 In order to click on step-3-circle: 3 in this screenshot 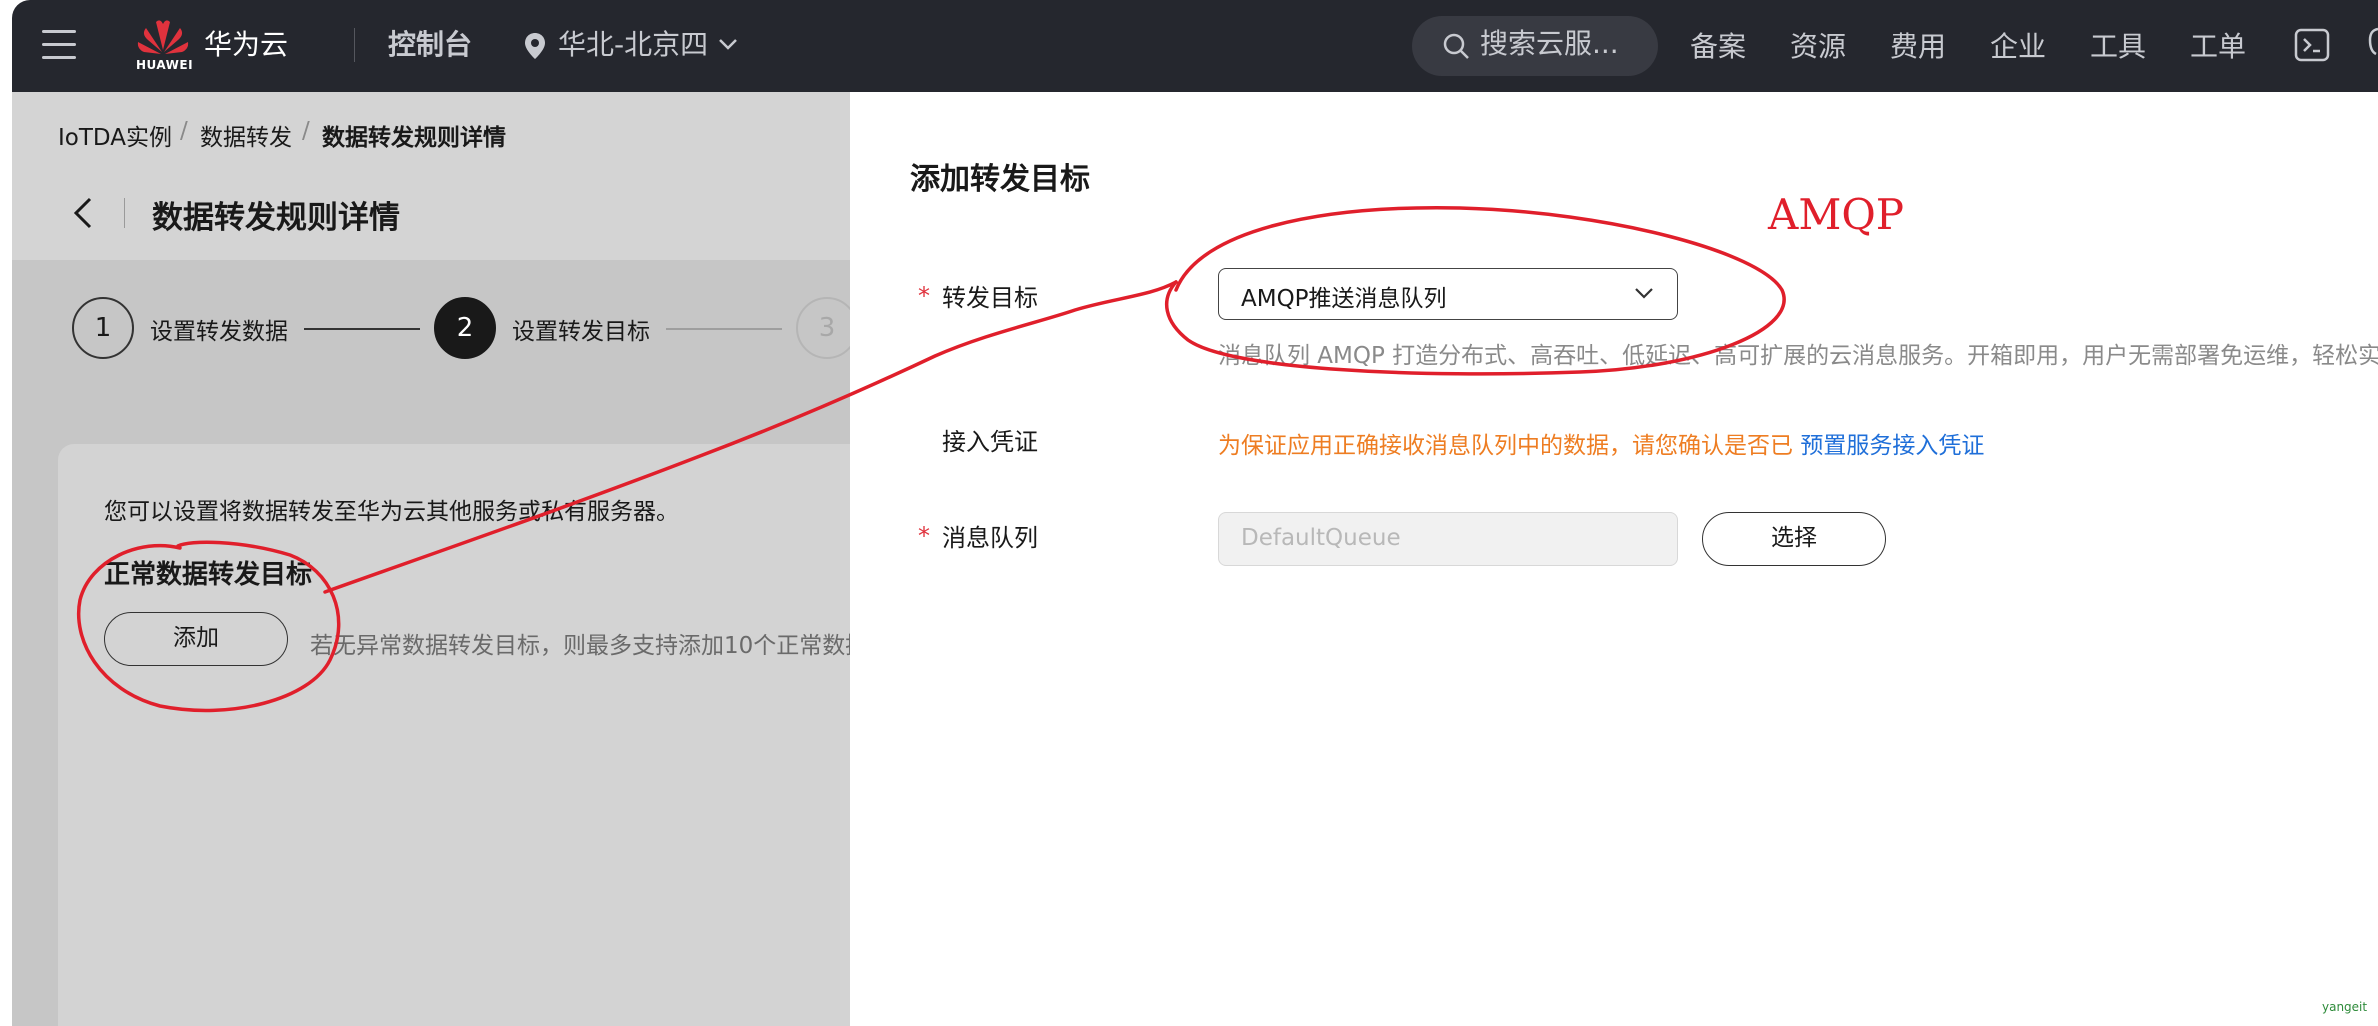, I will do `click(823, 328)`.